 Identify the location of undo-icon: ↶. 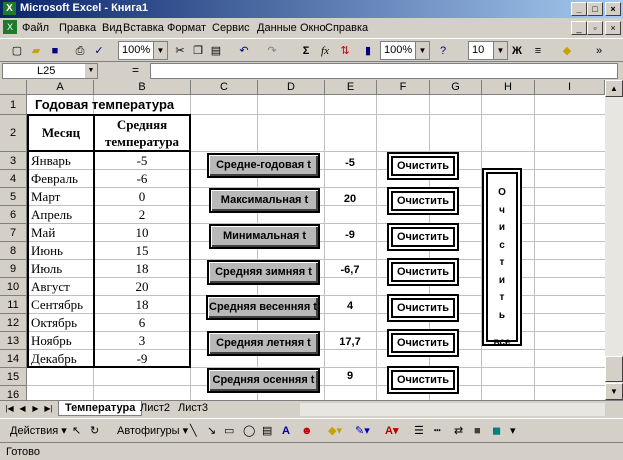
(244, 51).